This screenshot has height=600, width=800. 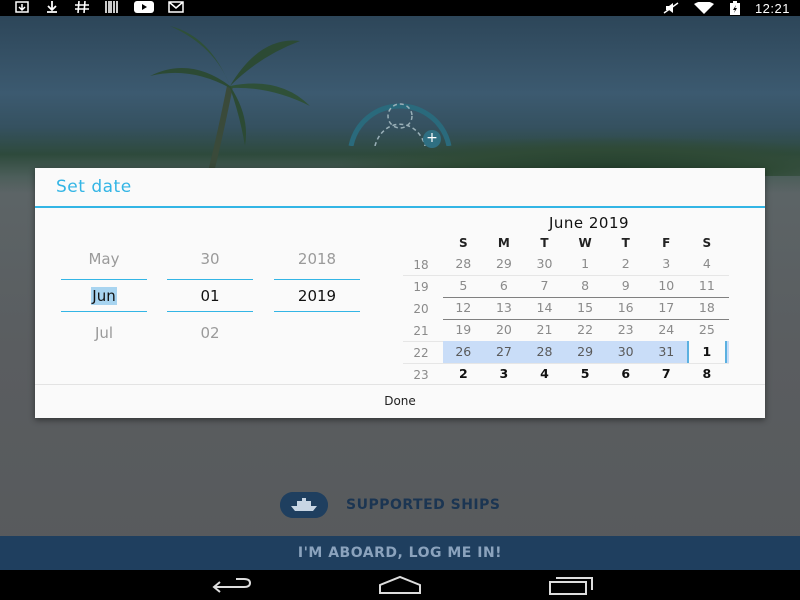 What do you see at coordinates (585, 330) in the screenshot?
I see `calendar-day: 22` at bounding box center [585, 330].